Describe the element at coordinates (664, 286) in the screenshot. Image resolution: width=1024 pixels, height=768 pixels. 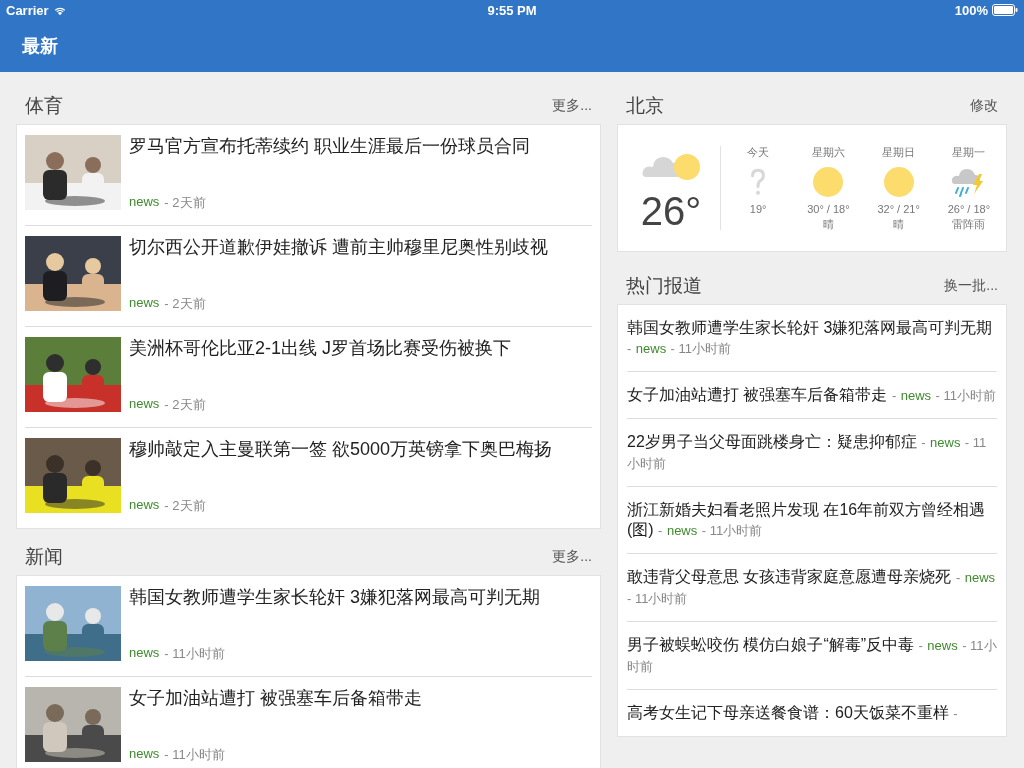
I see `section-title: 热门报道` at that location.